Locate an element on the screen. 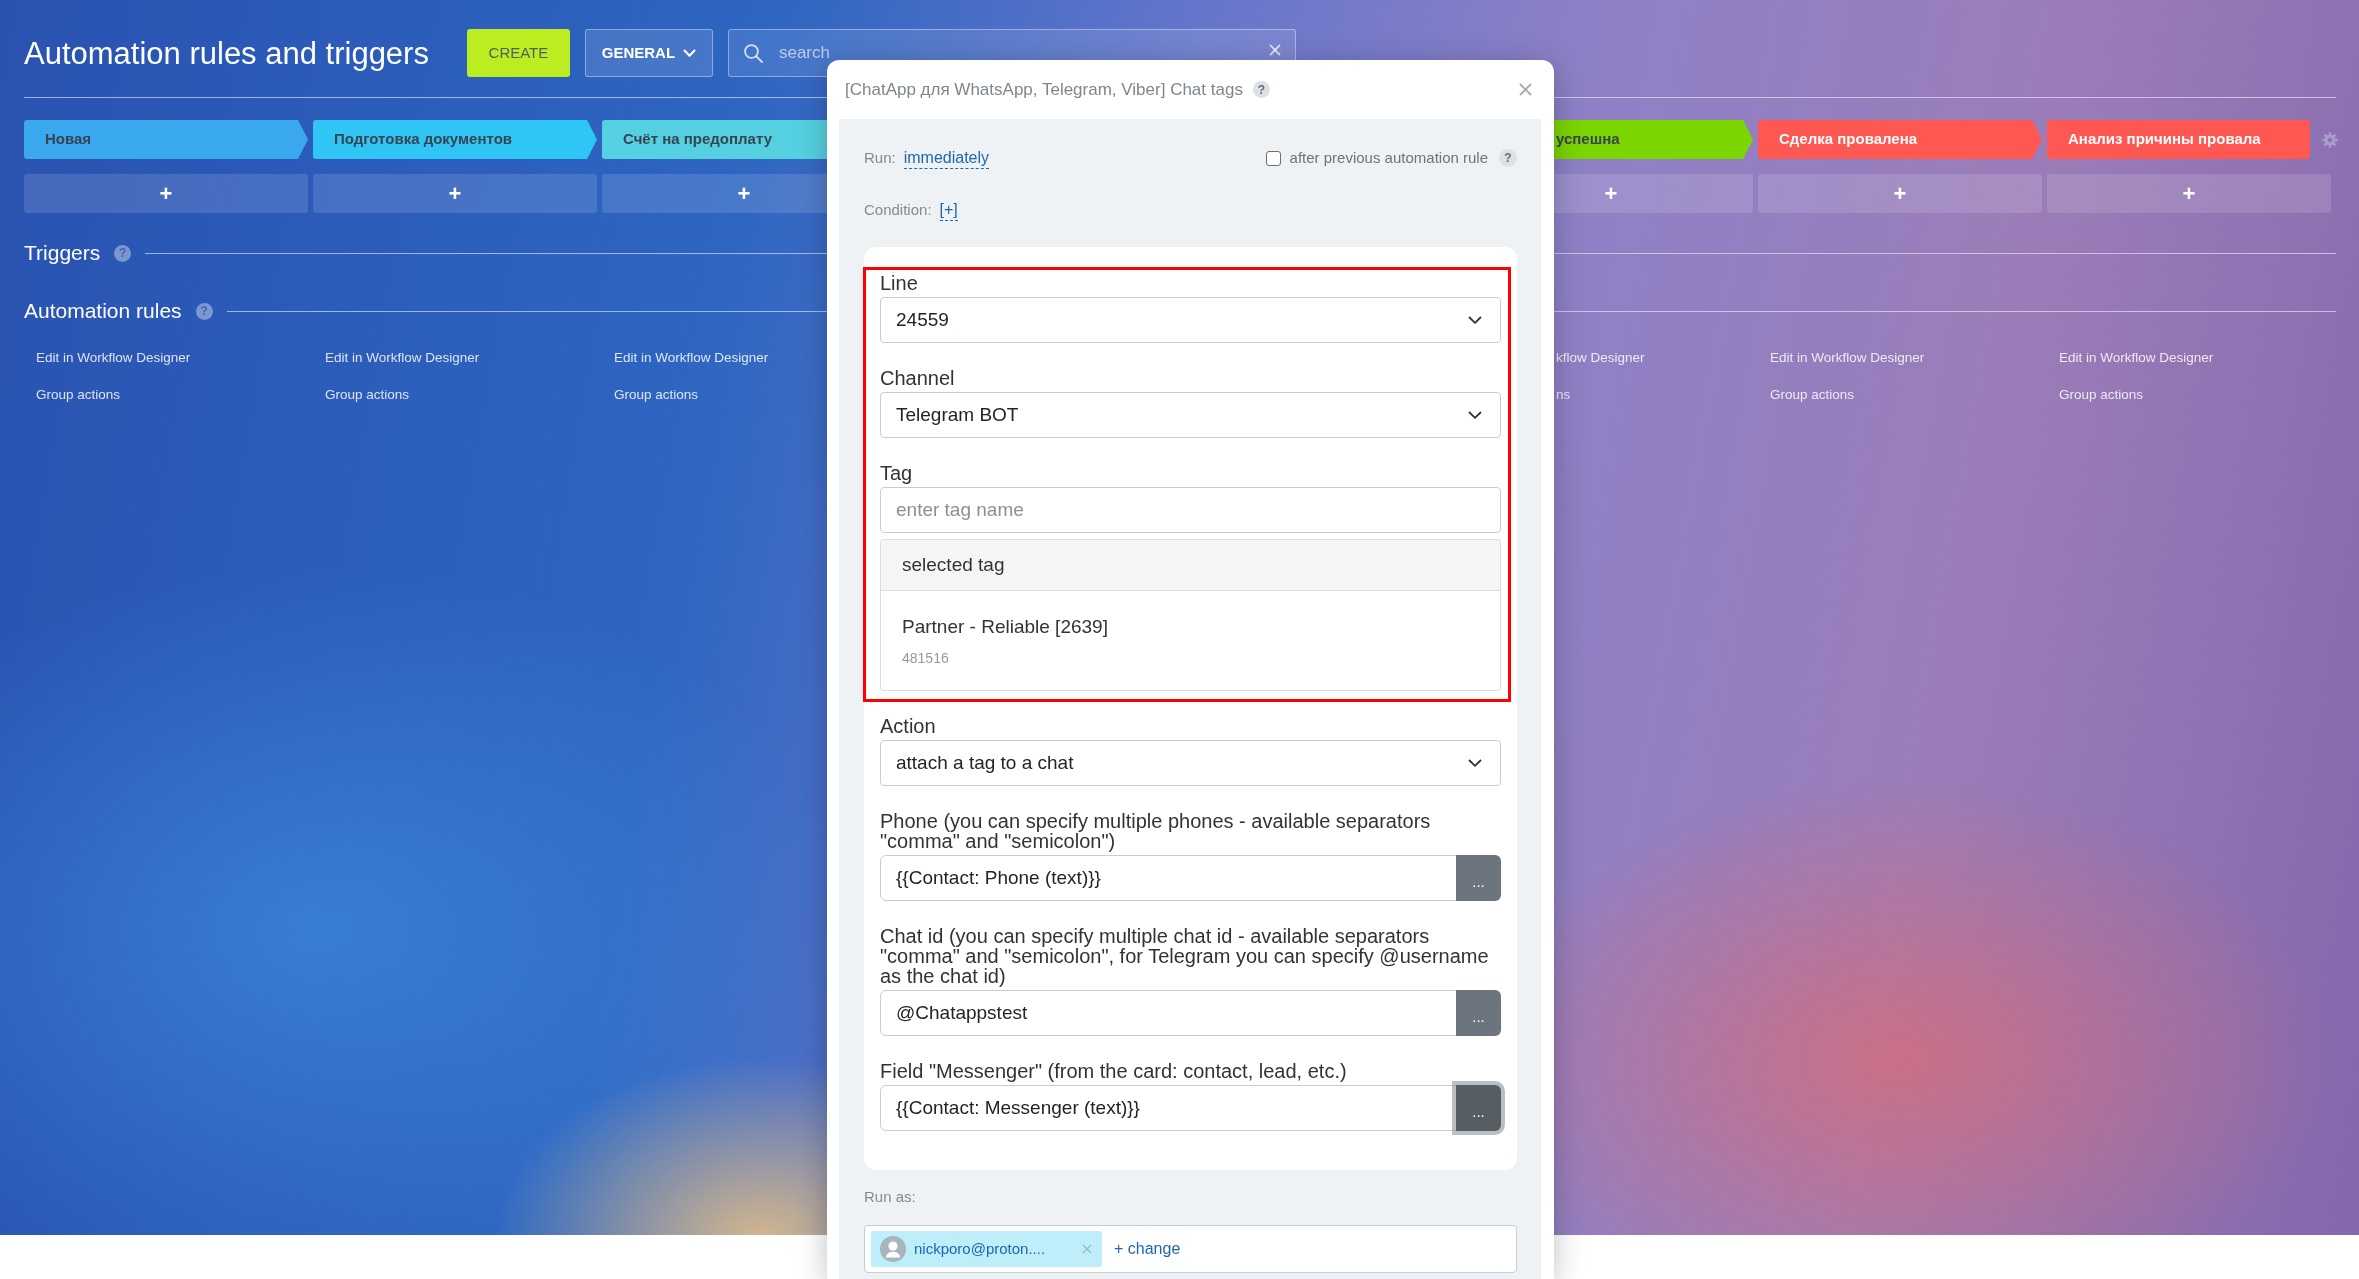 This screenshot has height=1279, width=2359. add-condition-link: [+] is located at coordinates (948, 210).